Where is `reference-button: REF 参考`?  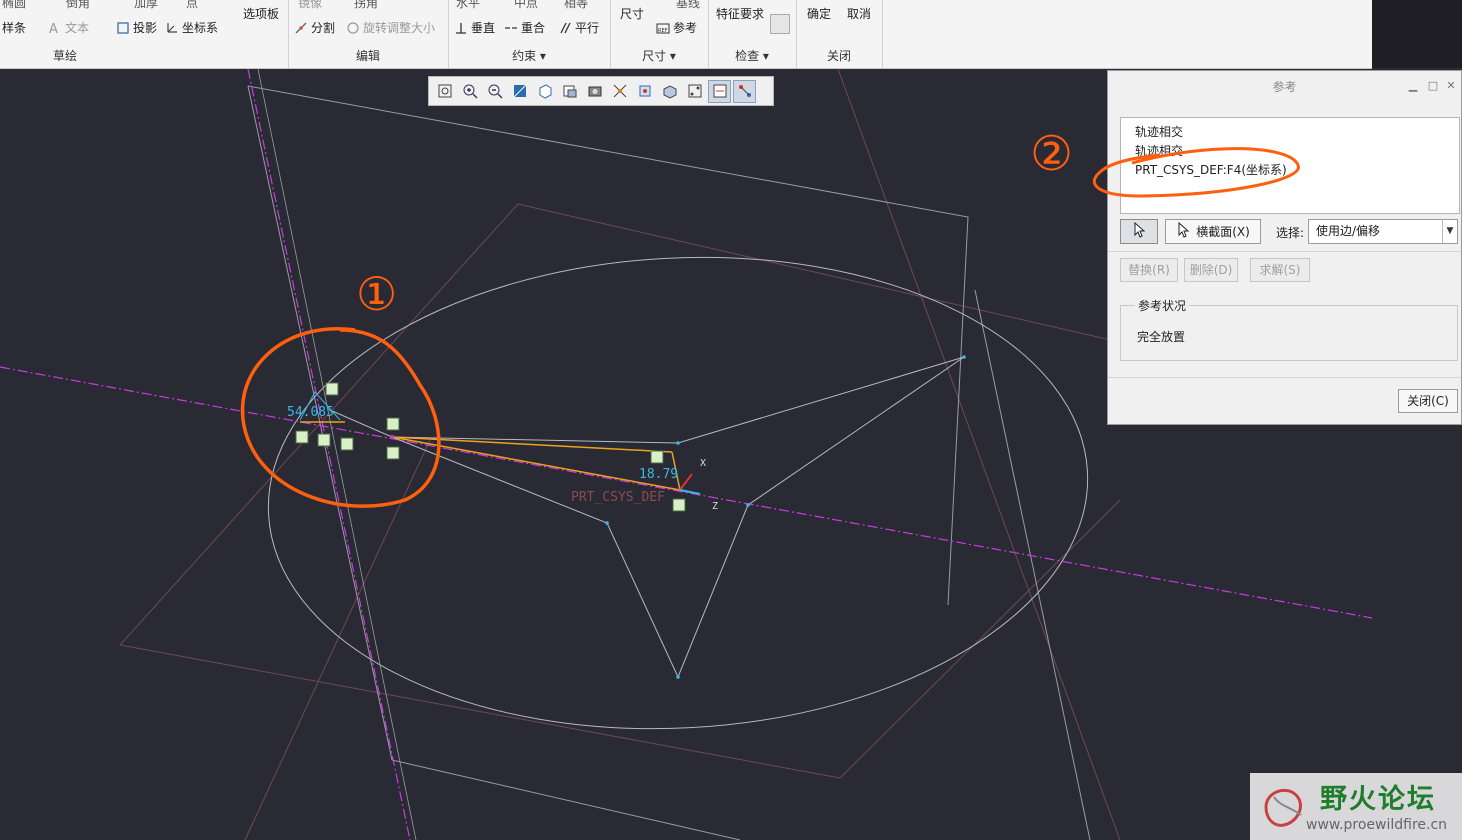 reference-button: REF 参考 is located at coordinates (676, 27).